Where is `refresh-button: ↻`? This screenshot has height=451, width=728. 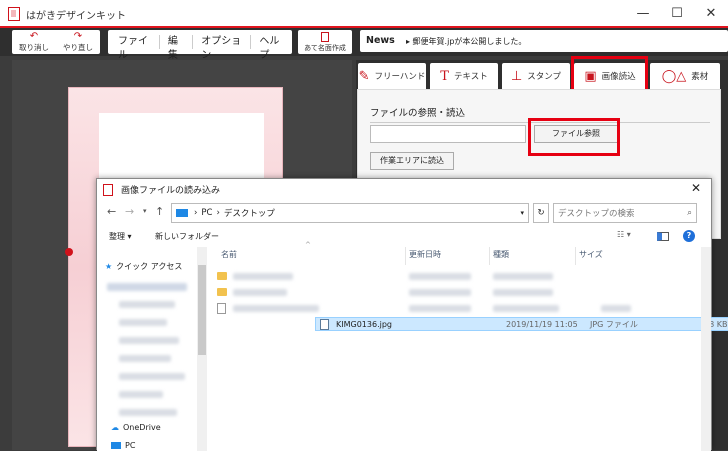
refresh-button: ↻ is located at coordinates (541, 213).